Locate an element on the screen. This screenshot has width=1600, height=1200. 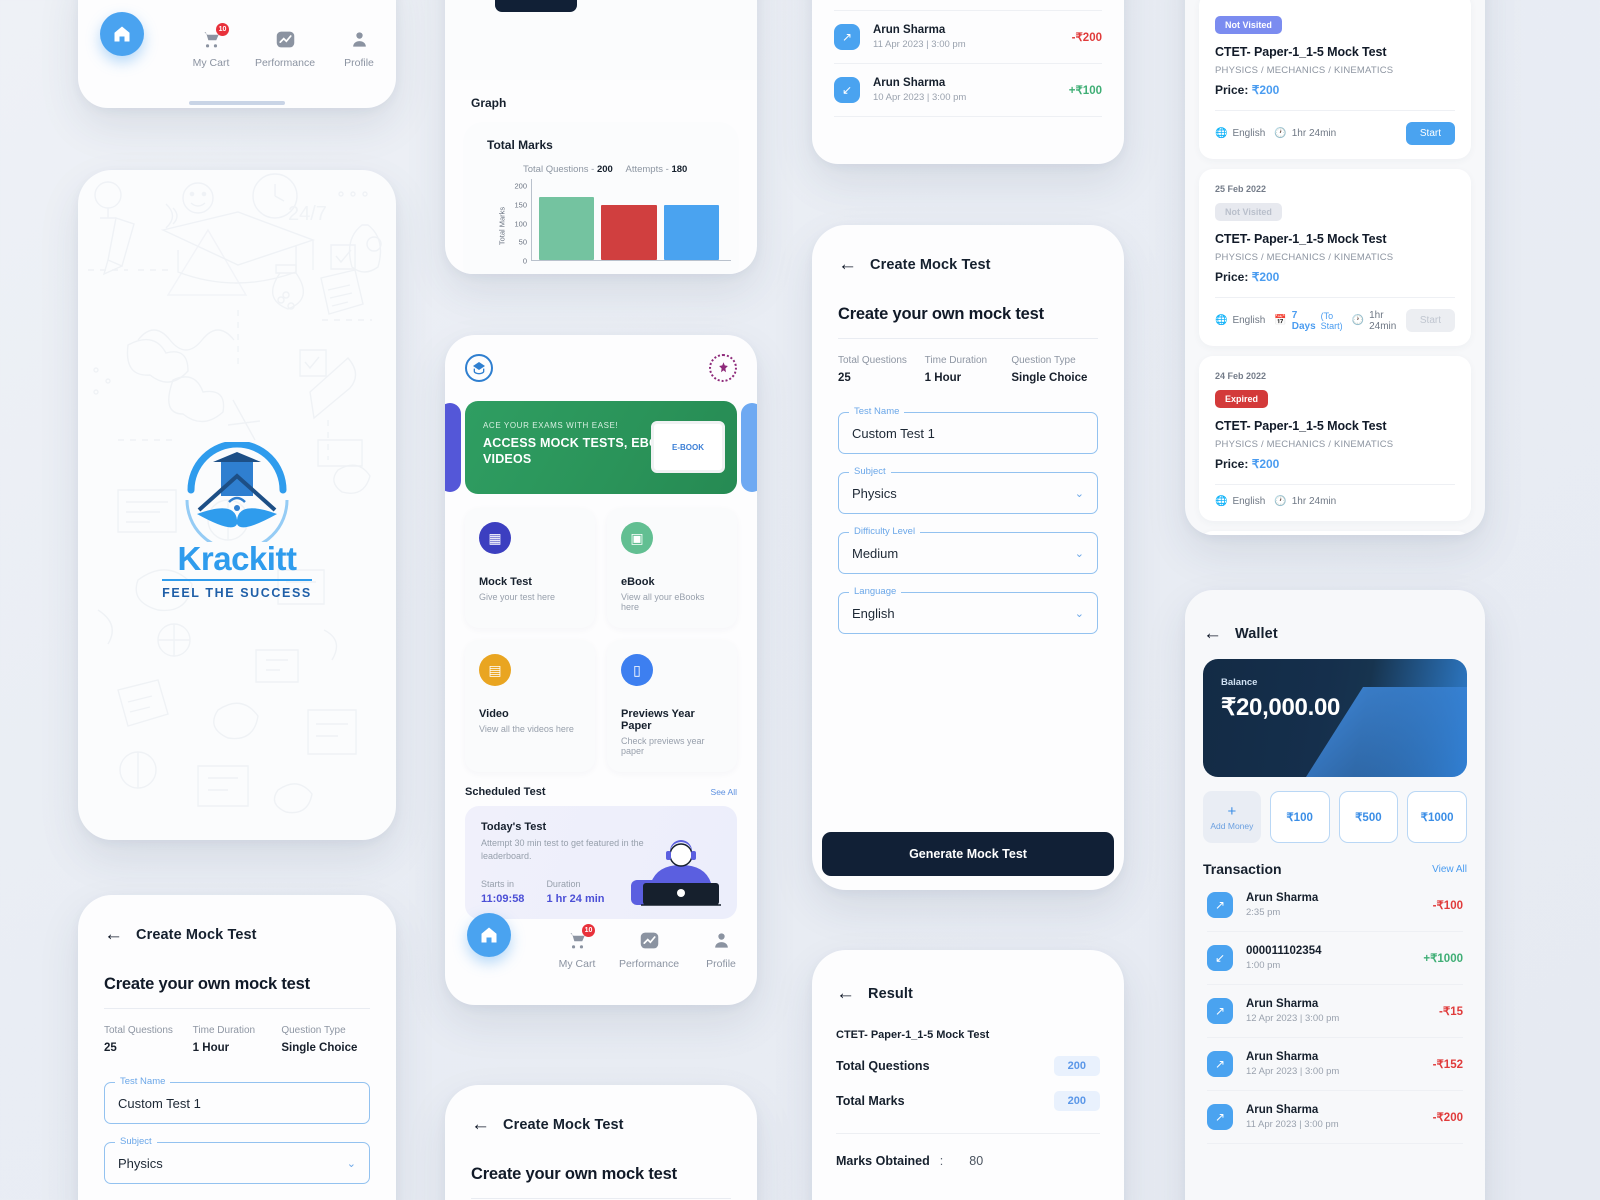
chevron-down-icon: ⌄ is located at coordinates (1079, 553).